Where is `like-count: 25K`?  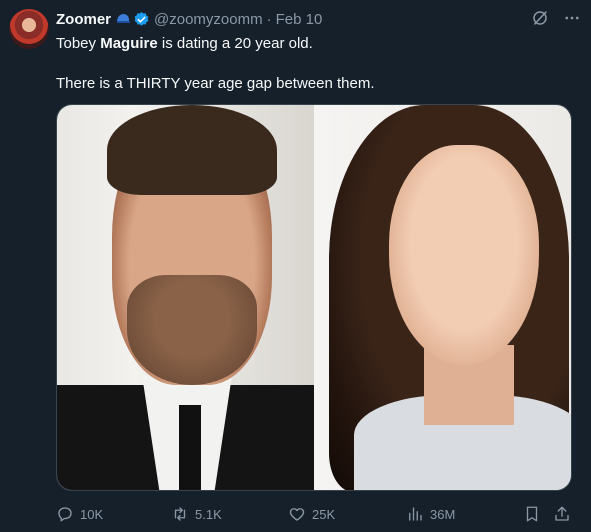 like-count: 25K is located at coordinates (324, 514).